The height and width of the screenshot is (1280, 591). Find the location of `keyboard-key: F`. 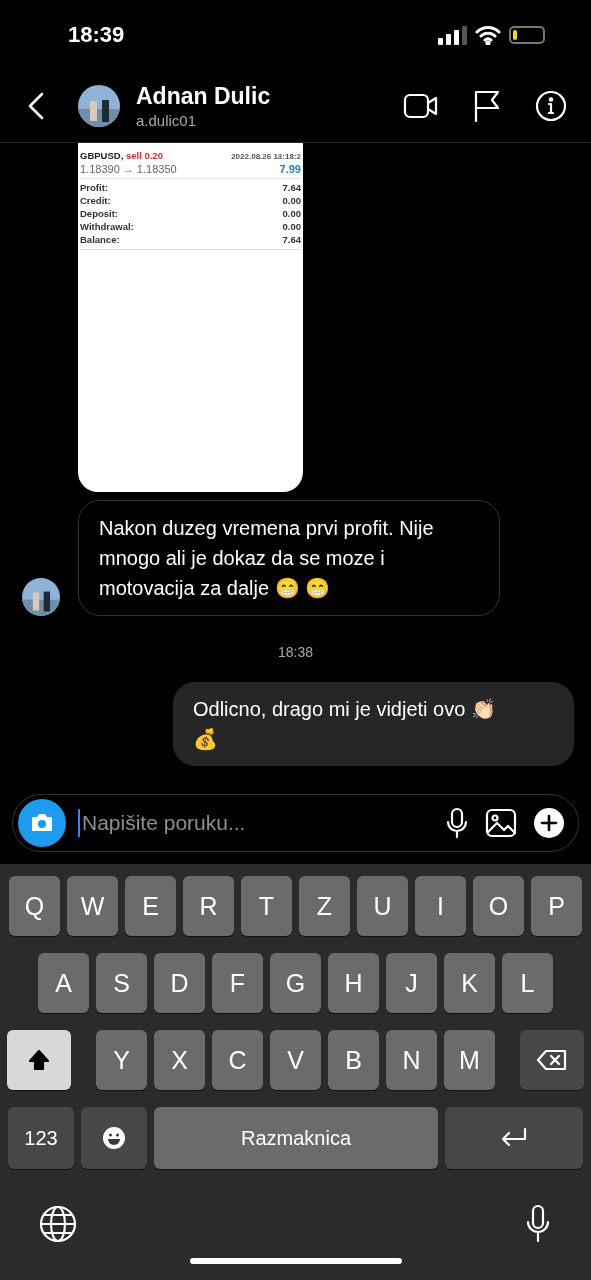

keyboard-key: F is located at coordinates (237, 983).